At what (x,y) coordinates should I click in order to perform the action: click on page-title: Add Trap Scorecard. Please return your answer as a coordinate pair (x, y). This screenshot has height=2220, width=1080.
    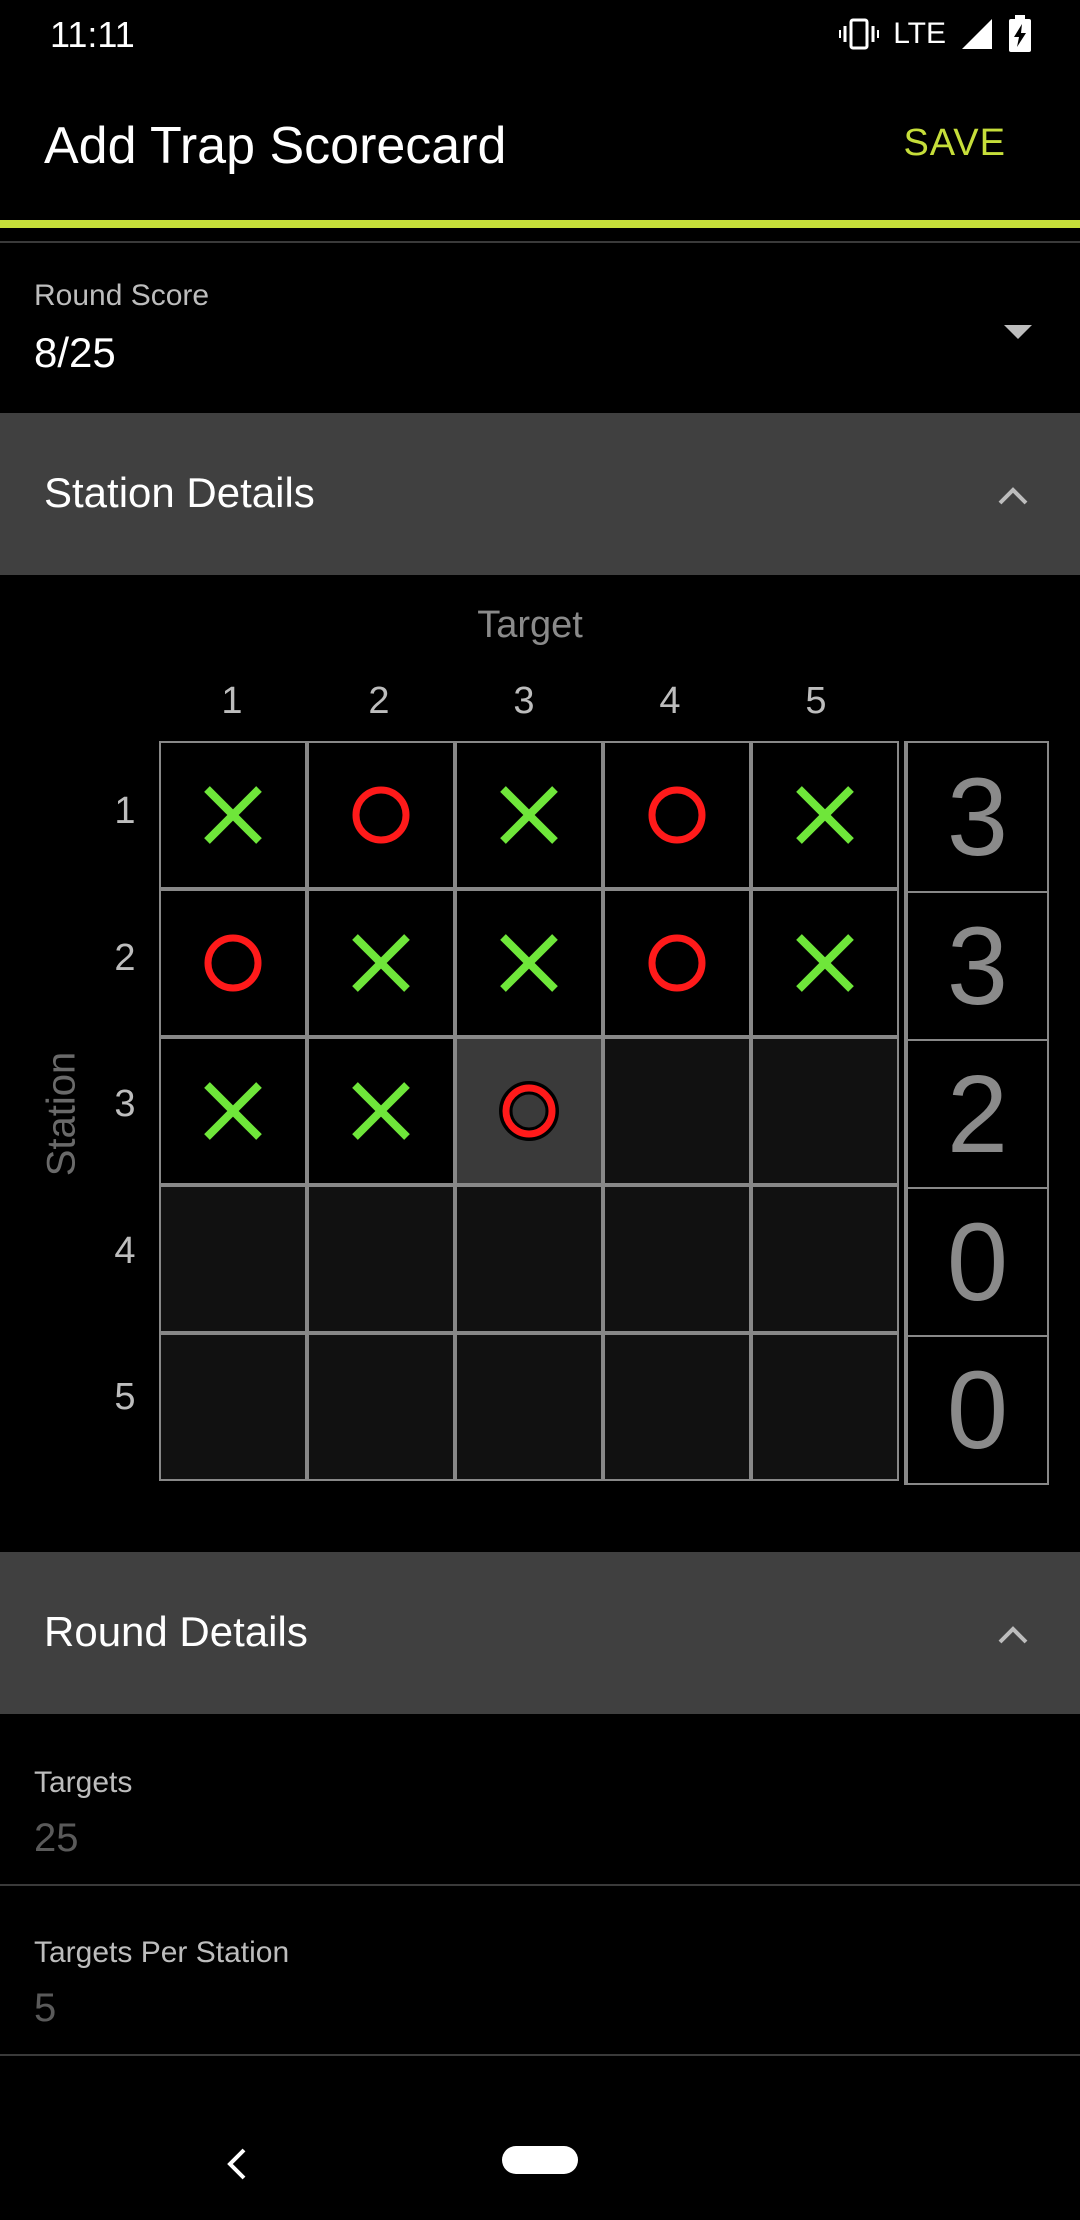
    Looking at the image, I should click on (275, 146).